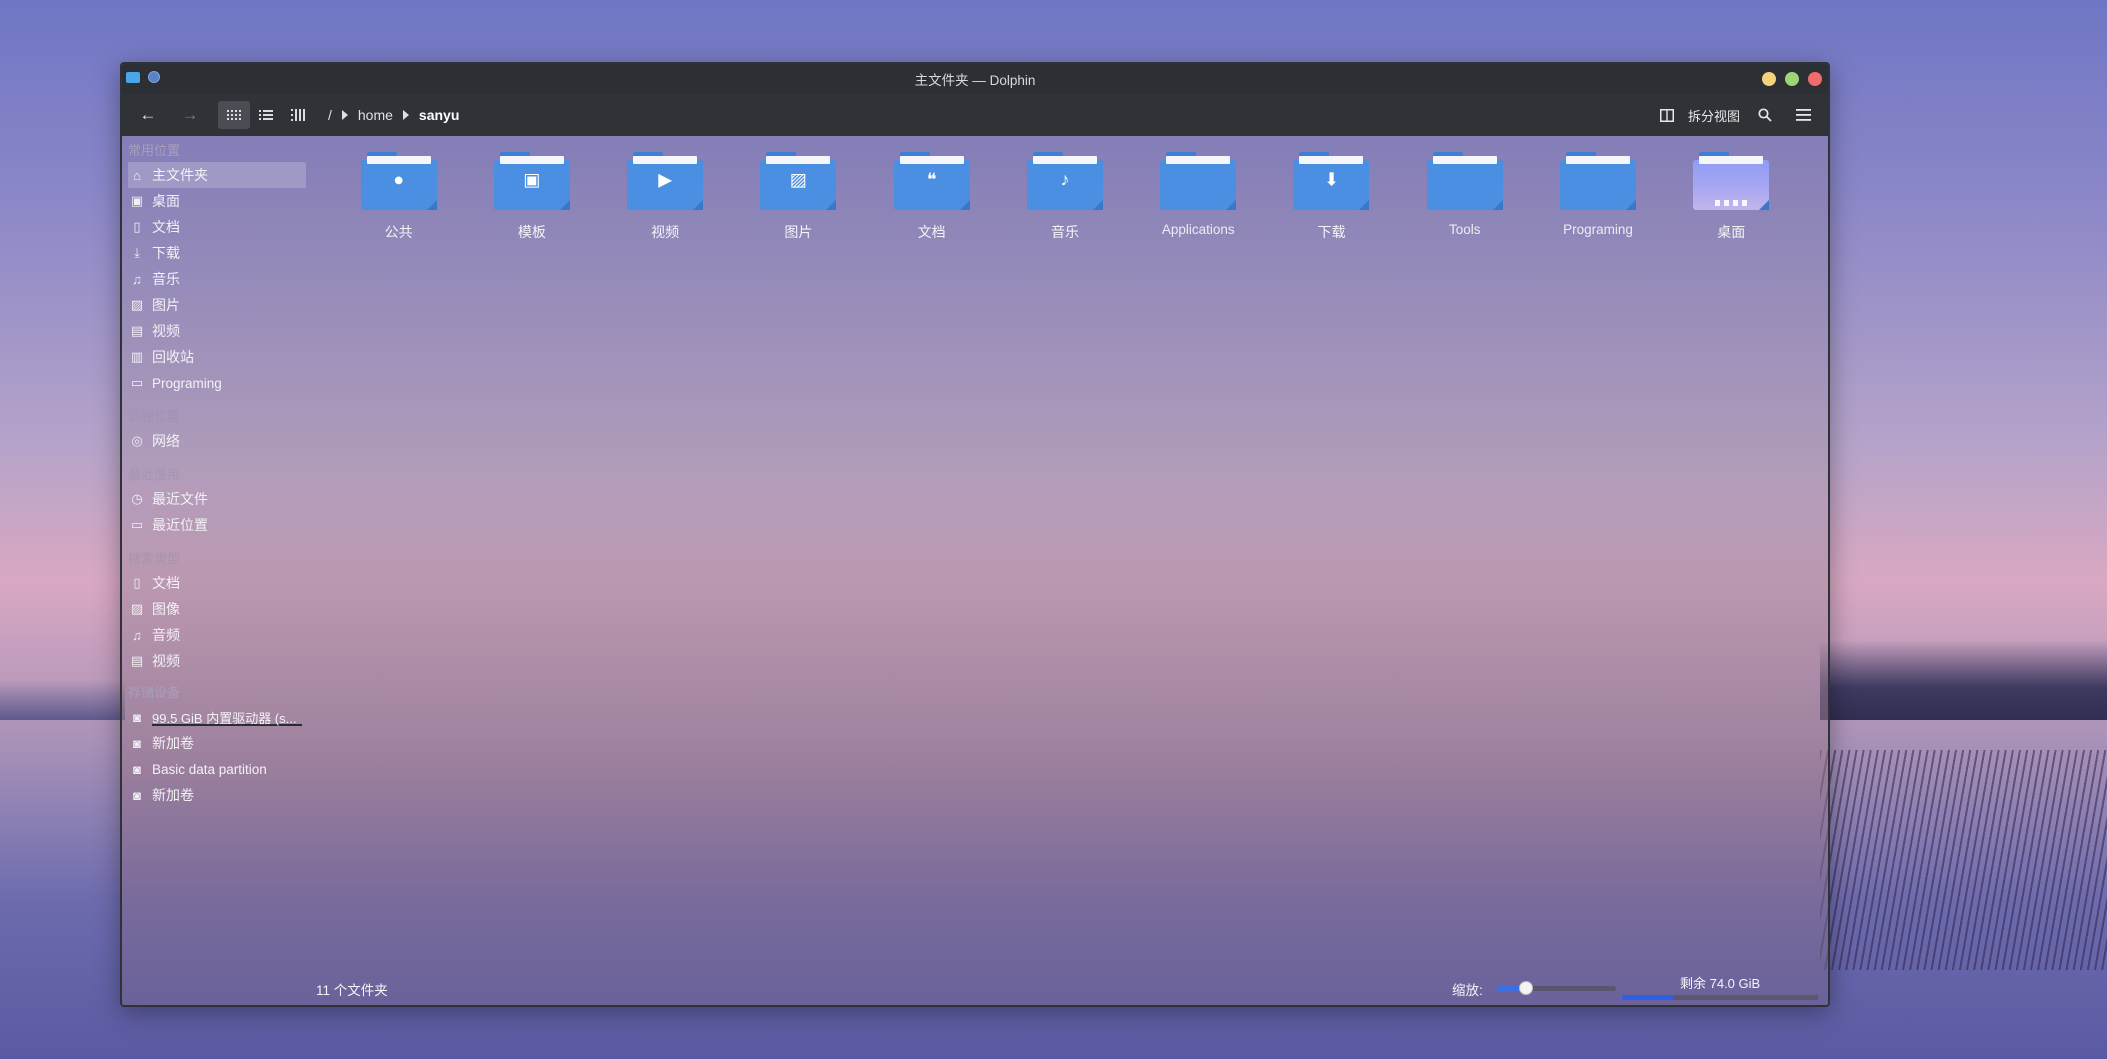 The height and width of the screenshot is (1059, 2107). Describe the element at coordinates (1720, 983) in the screenshot. I see `free-space-label: 剩余 74.0 GiB` at that location.